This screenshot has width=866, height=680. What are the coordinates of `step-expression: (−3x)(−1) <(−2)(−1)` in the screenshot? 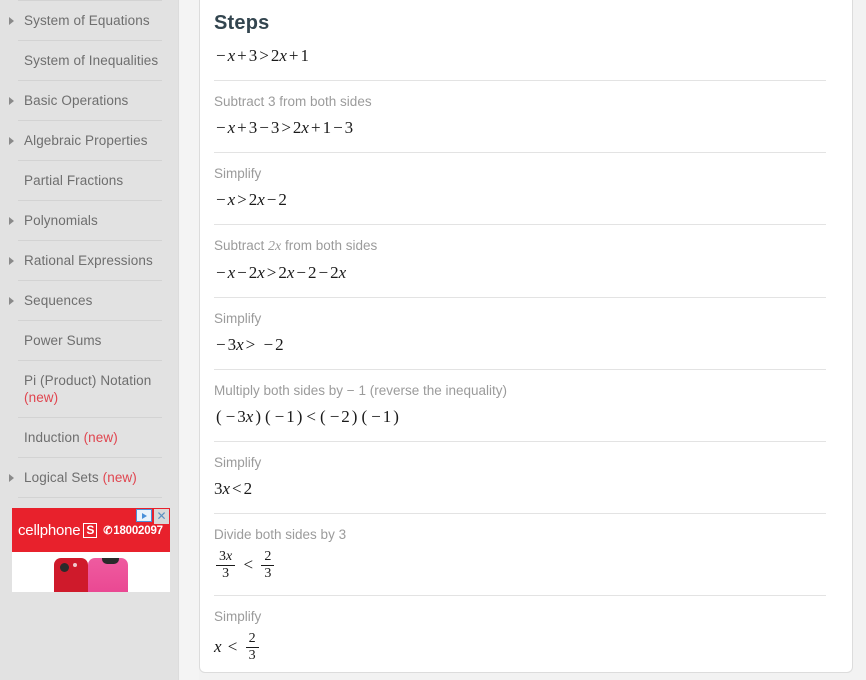 It's located at (307, 416).